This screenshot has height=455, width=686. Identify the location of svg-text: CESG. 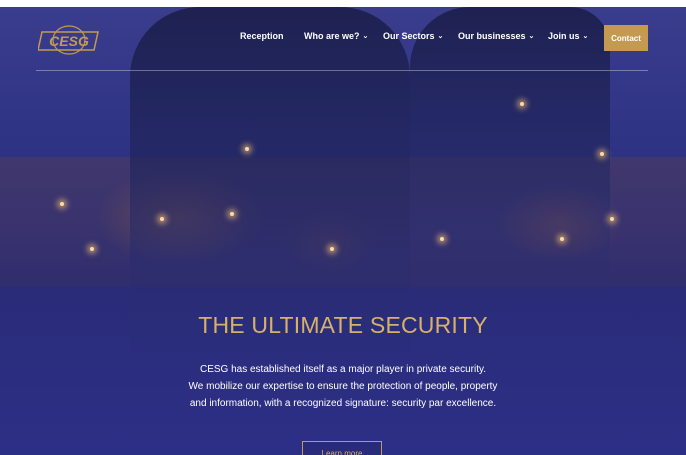
(69, 41).